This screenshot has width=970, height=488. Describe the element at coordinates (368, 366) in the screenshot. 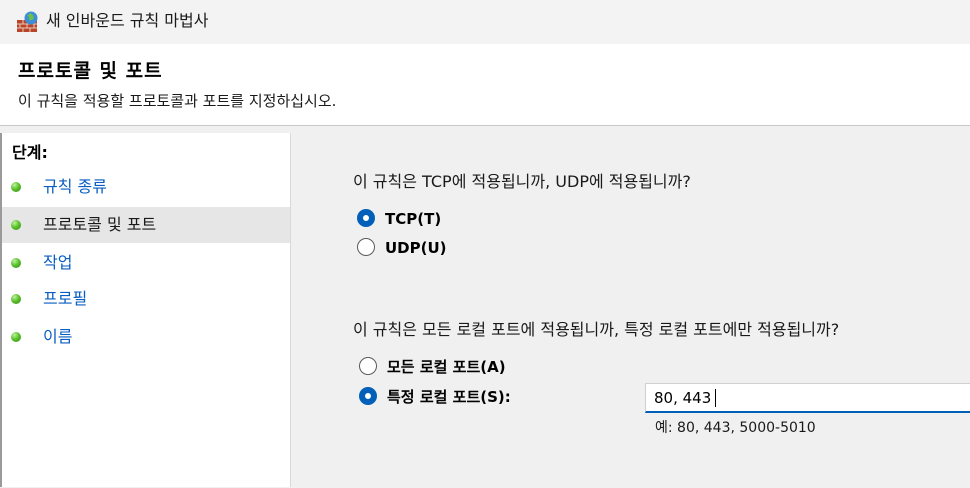

I see `all-ports-radio` at that location.